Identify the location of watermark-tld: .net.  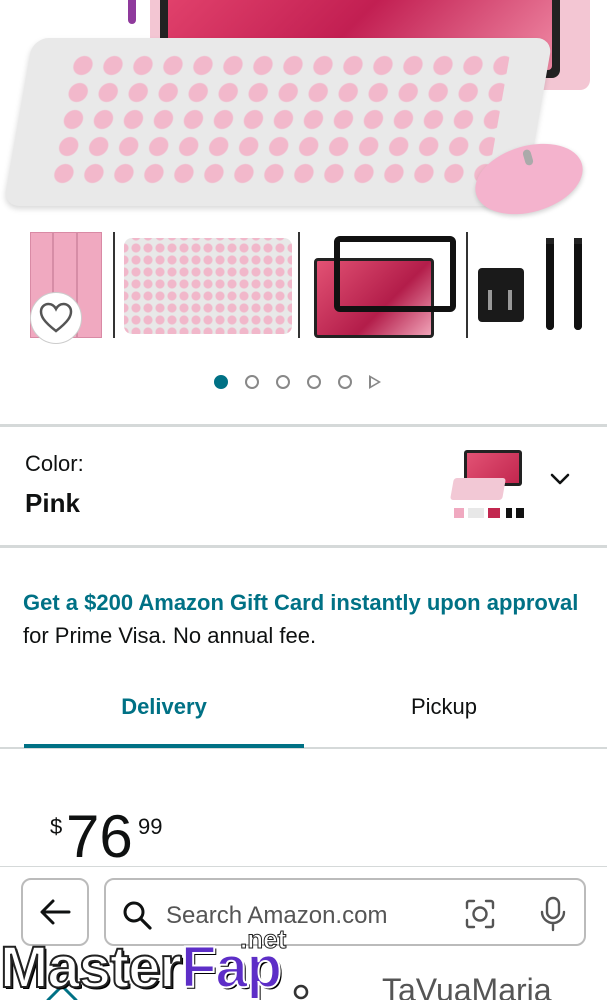
(263, 939).